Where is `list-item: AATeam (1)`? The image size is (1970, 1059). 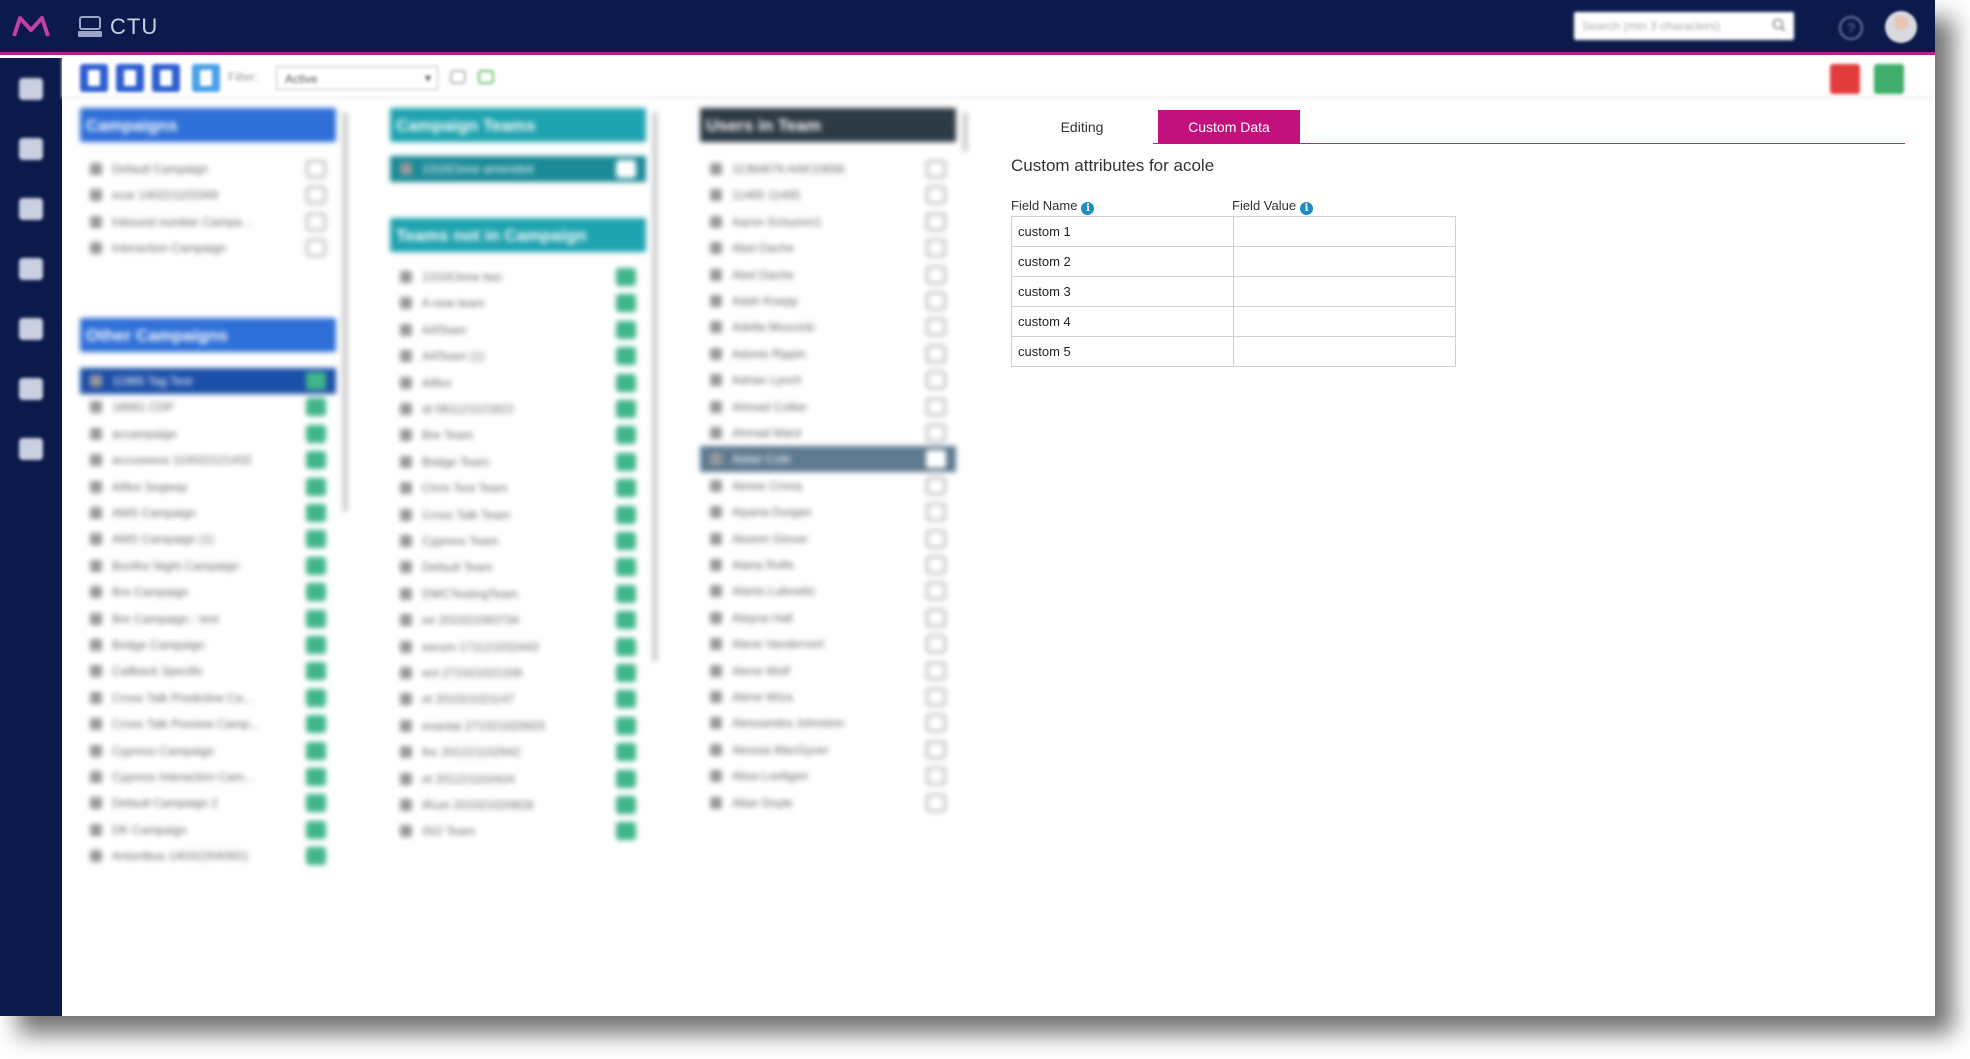
list-item: AATeam (1) is located at coordinates (518, 356).